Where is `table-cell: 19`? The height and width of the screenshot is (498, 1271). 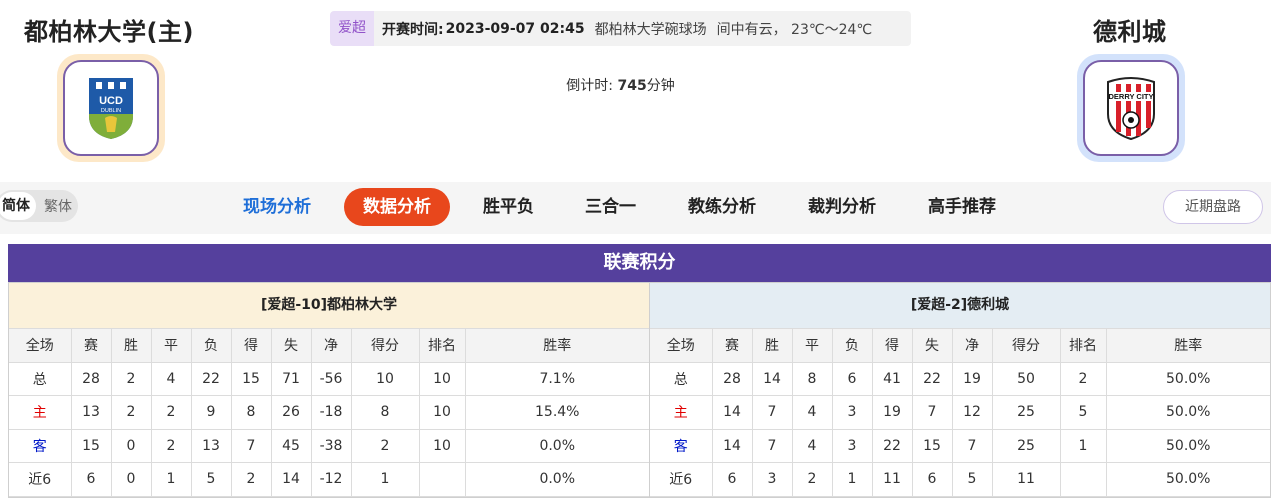
table-cell: 19 is located at coordinates (972, 378).